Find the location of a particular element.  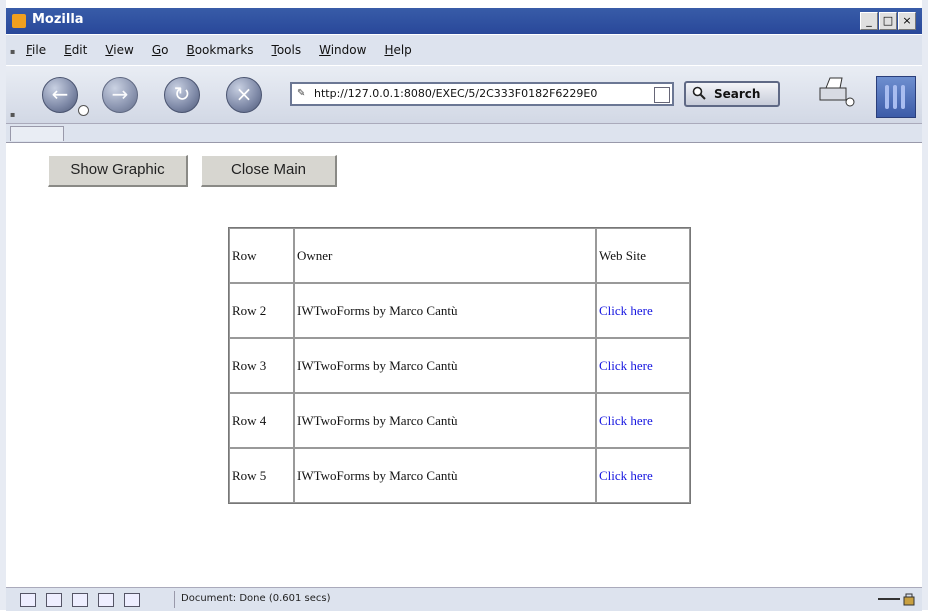

menu-tools: Tools is located at coordinates (287, 50).